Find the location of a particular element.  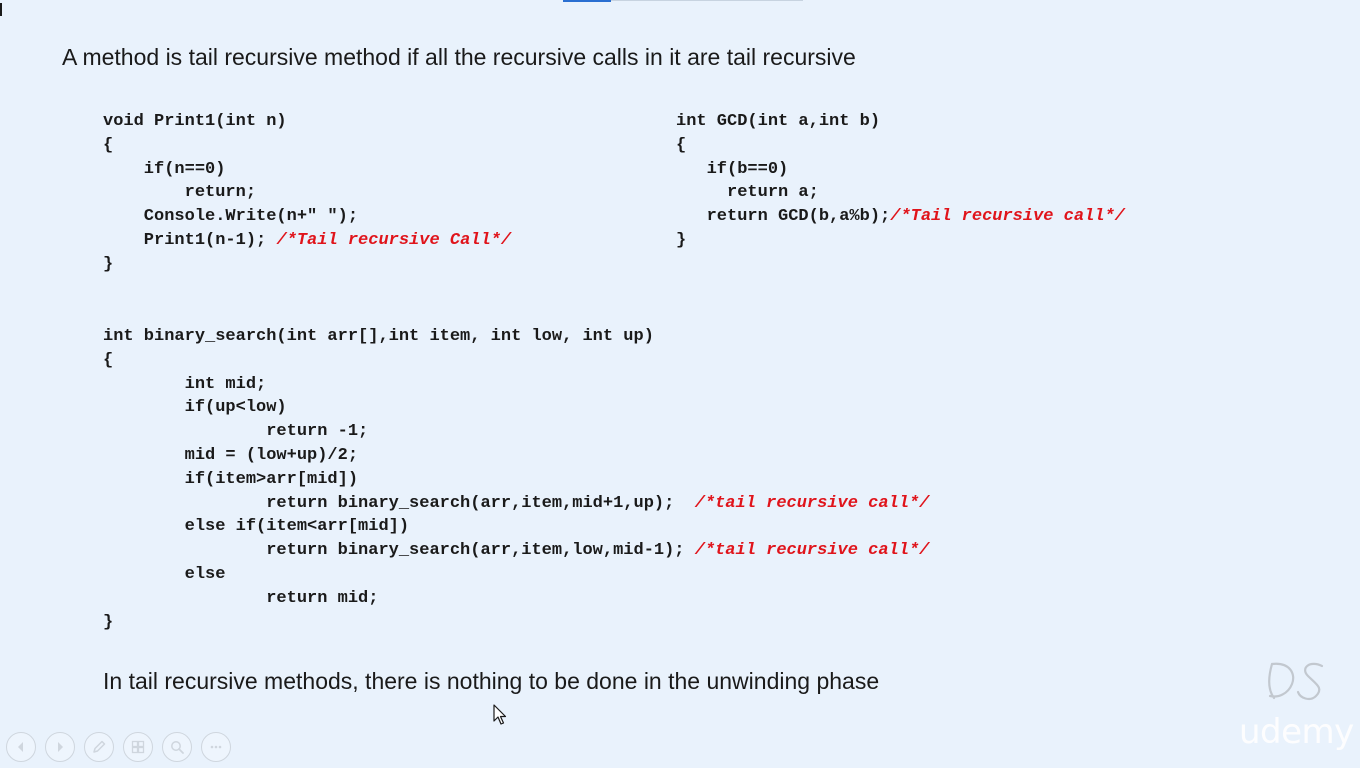

code-text: Console.Write(n+" "); is located at coordinates (231, 217).